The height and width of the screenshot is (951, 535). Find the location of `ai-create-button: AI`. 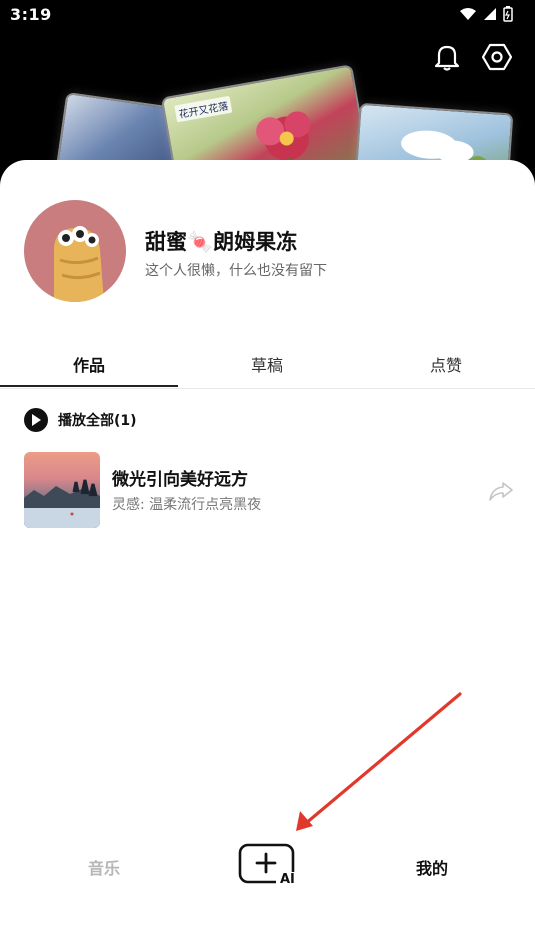

ai-create-button: AI is located at coordinates (268, 865).